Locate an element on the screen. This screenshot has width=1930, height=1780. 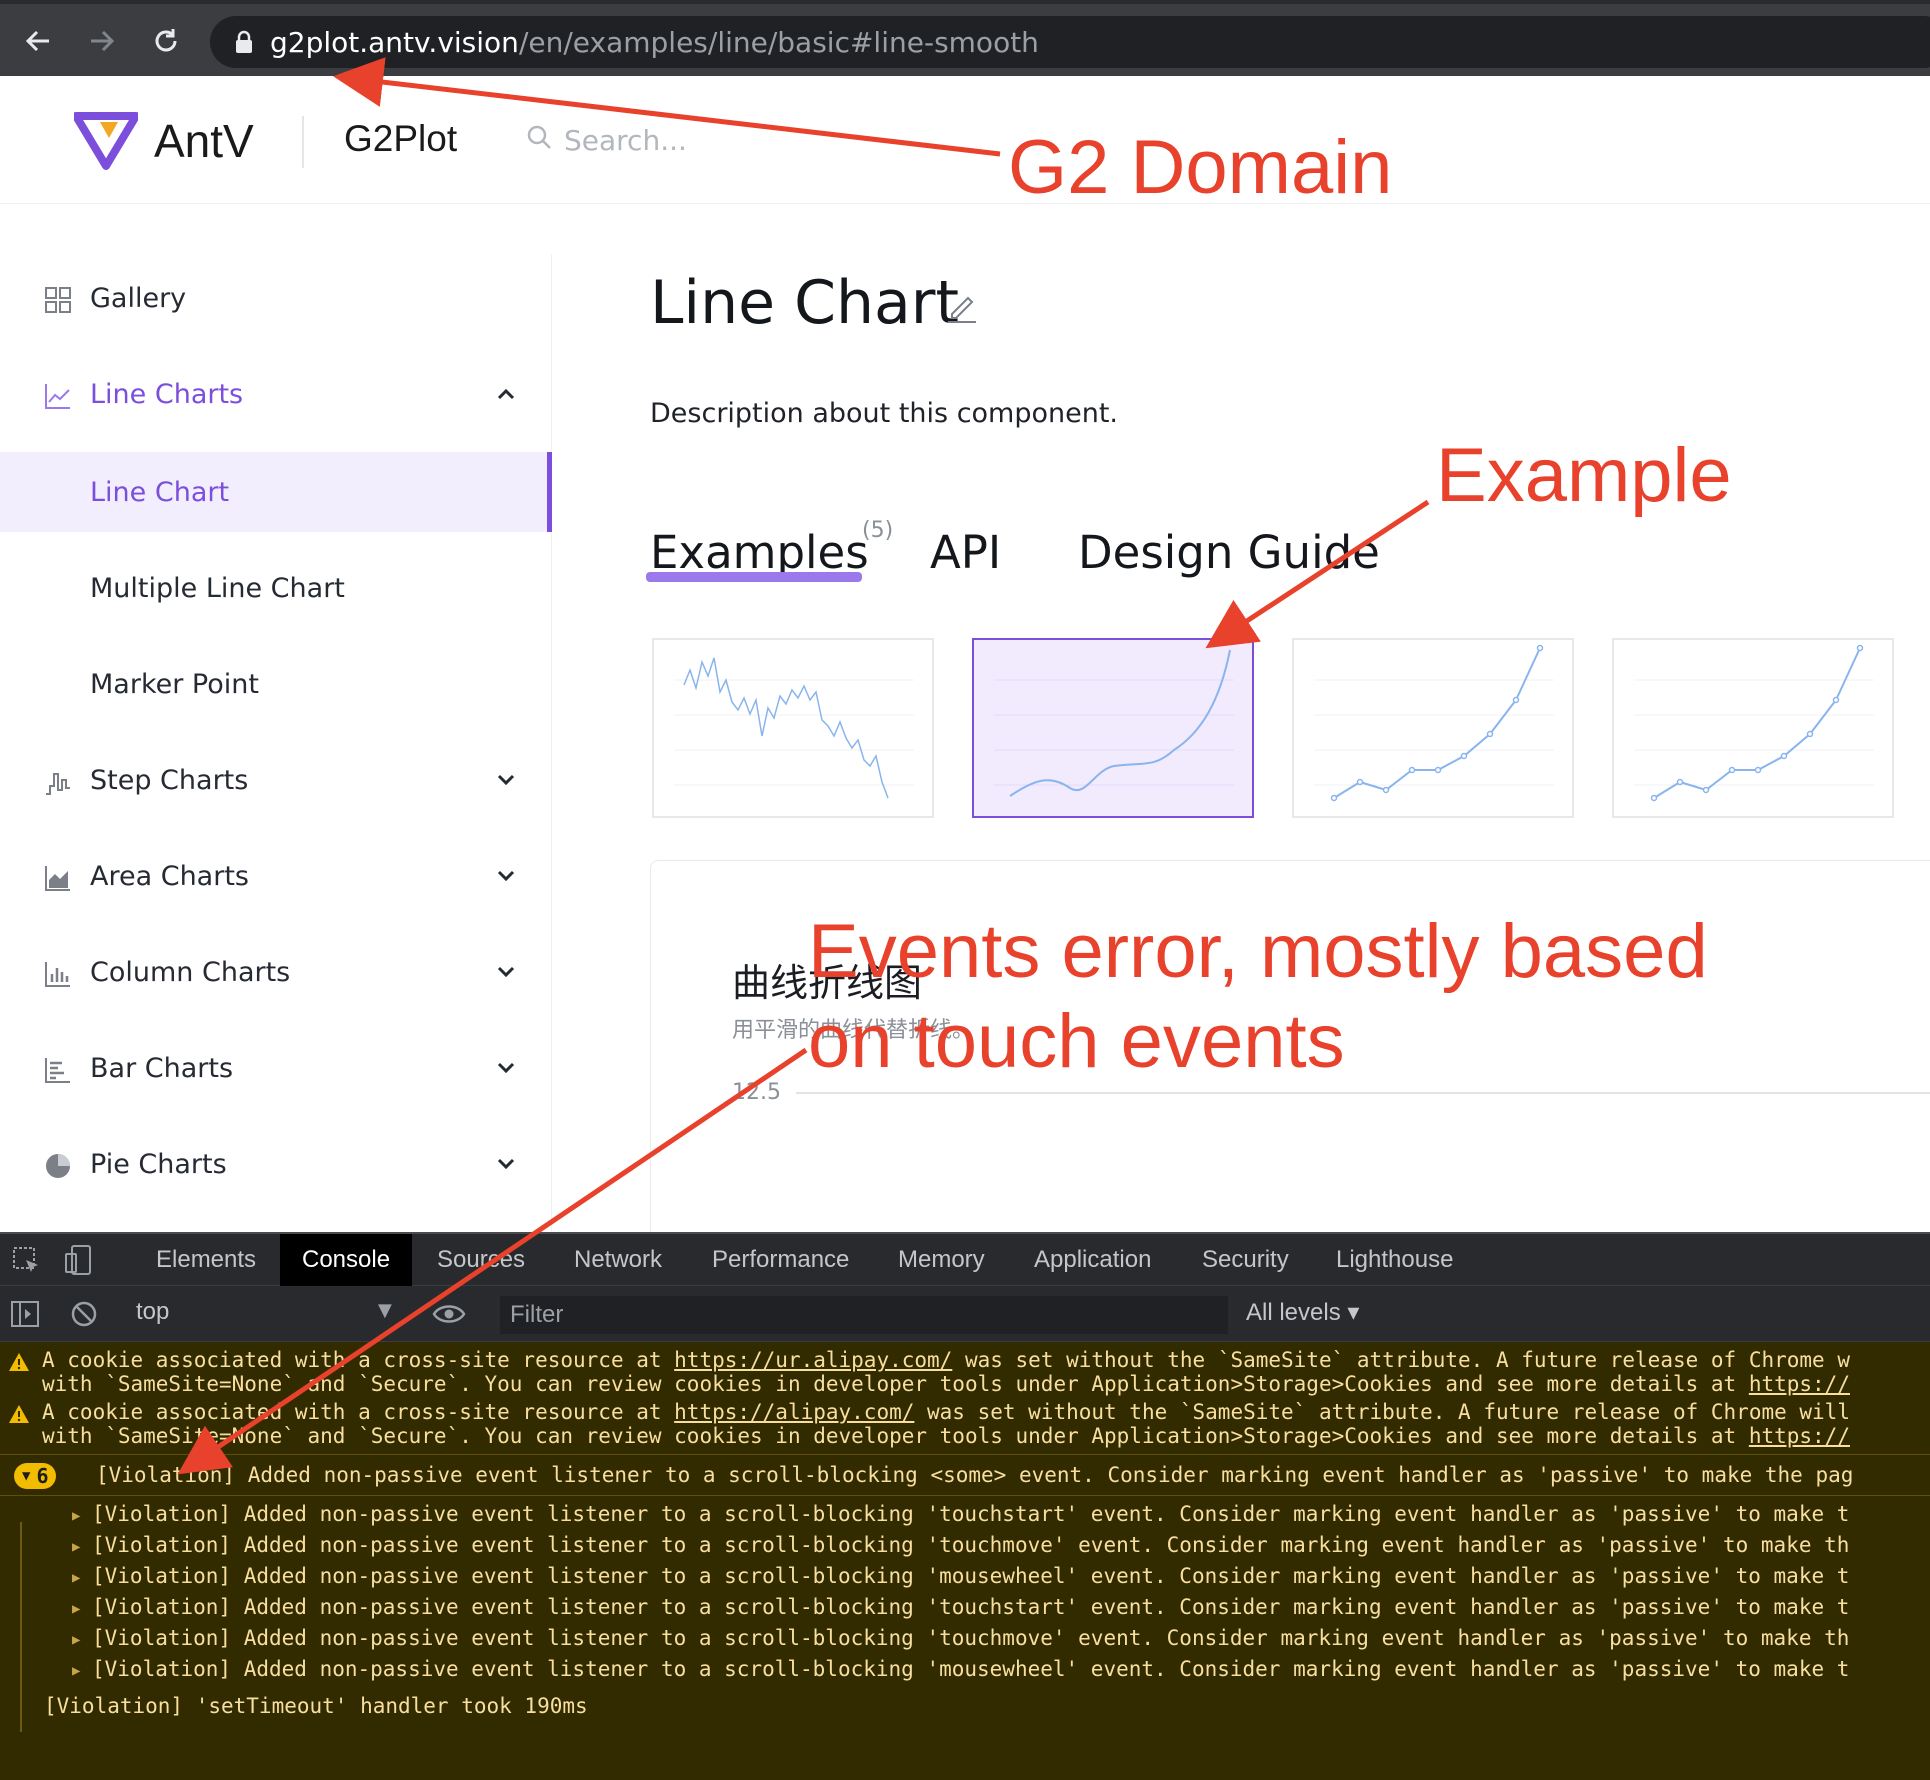
component-description: Description about this component. is located at coordinates (884, 413).